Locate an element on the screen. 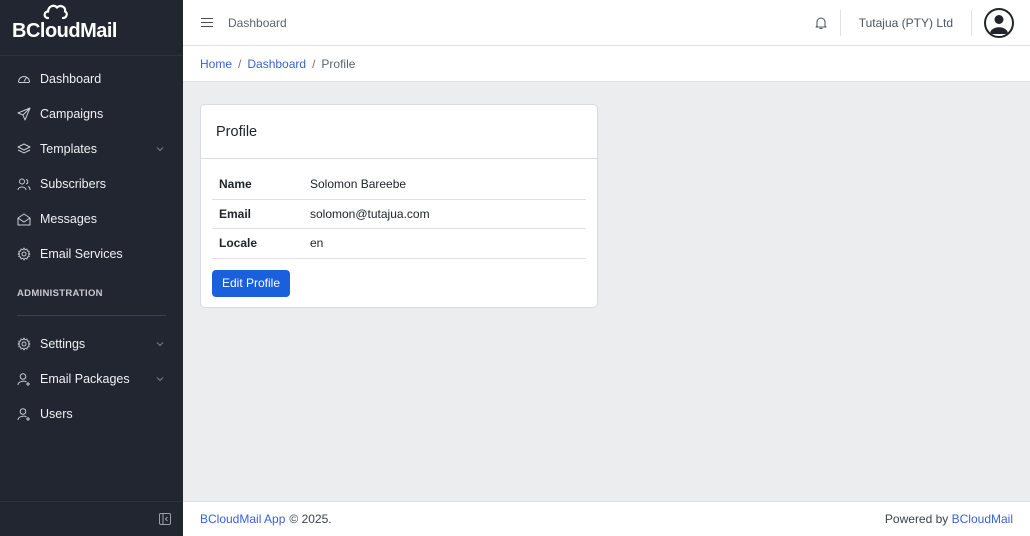 The height and width of the screenshot is (536, 1030). sidebar-item-label: Messages is located at coordinates (68, 218).